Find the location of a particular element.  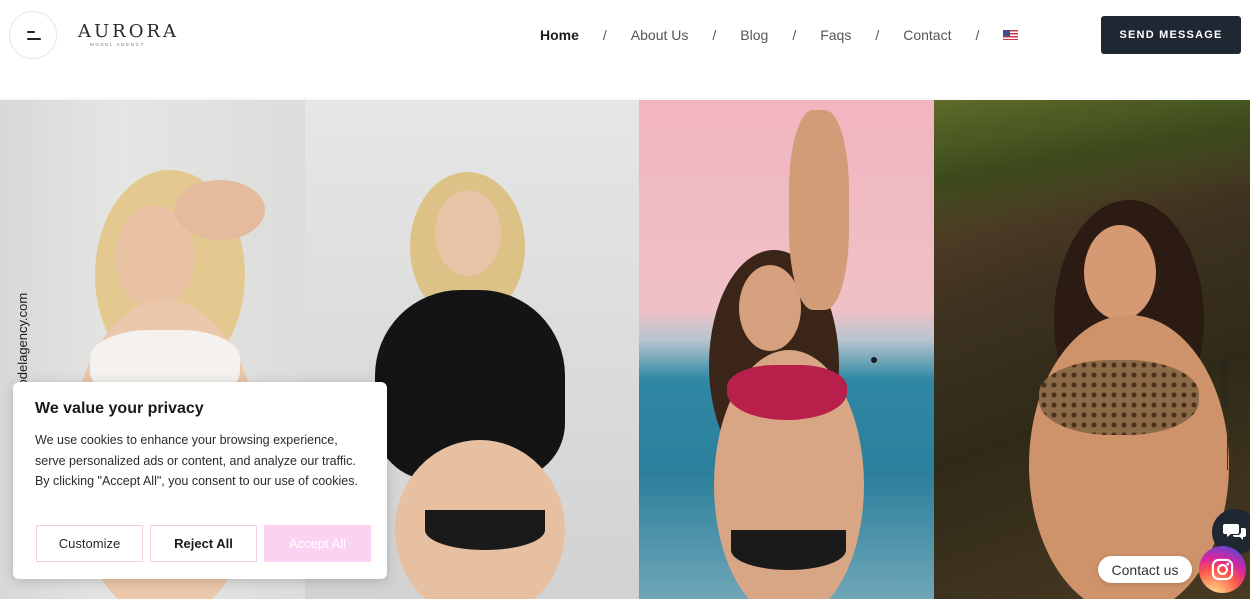

instagram-button is located at coordinates (1222, 569).